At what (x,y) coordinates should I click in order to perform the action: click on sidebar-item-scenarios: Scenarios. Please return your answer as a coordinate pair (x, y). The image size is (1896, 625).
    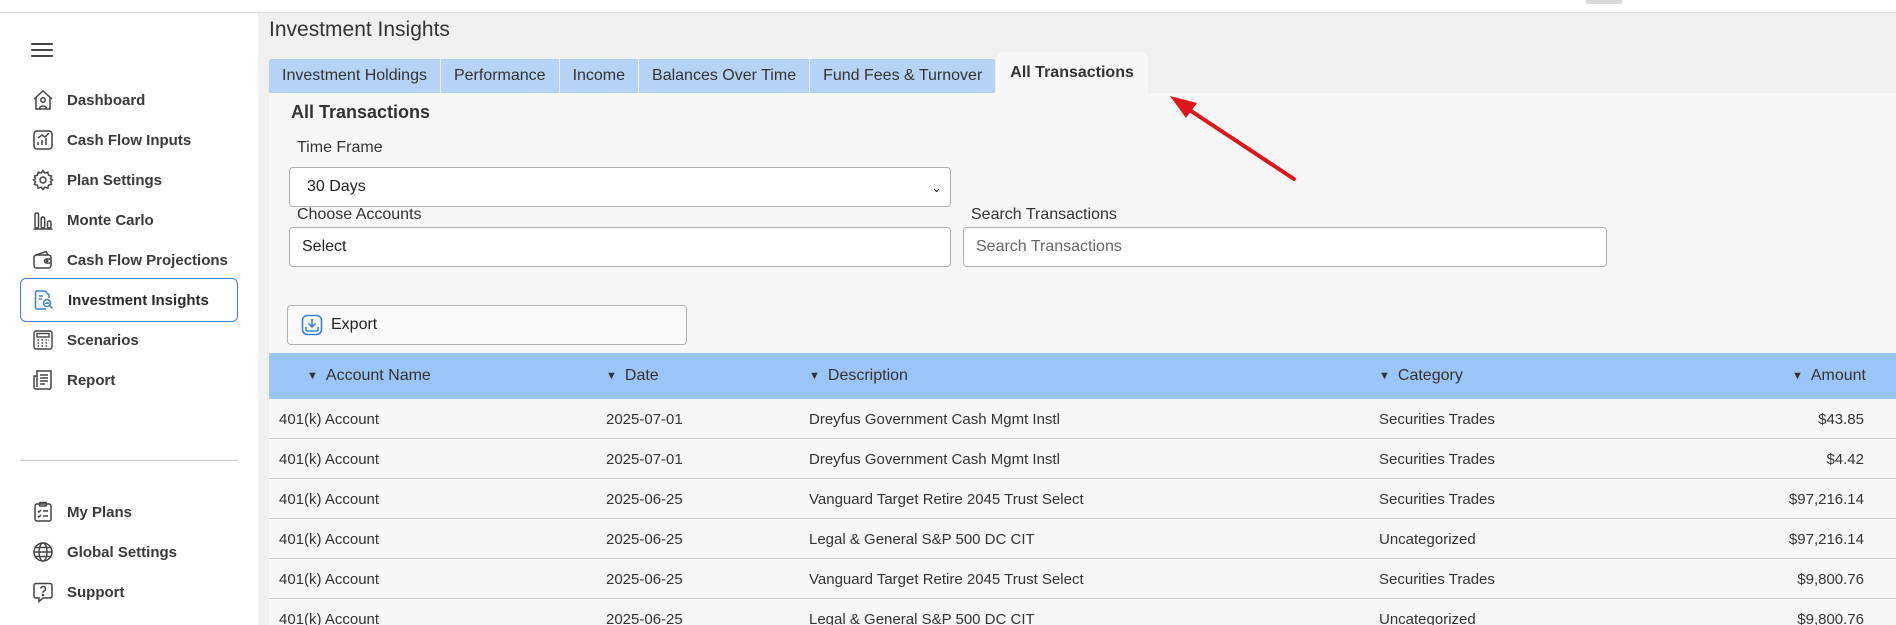
    Looking at the image, I should click on (129, 340).